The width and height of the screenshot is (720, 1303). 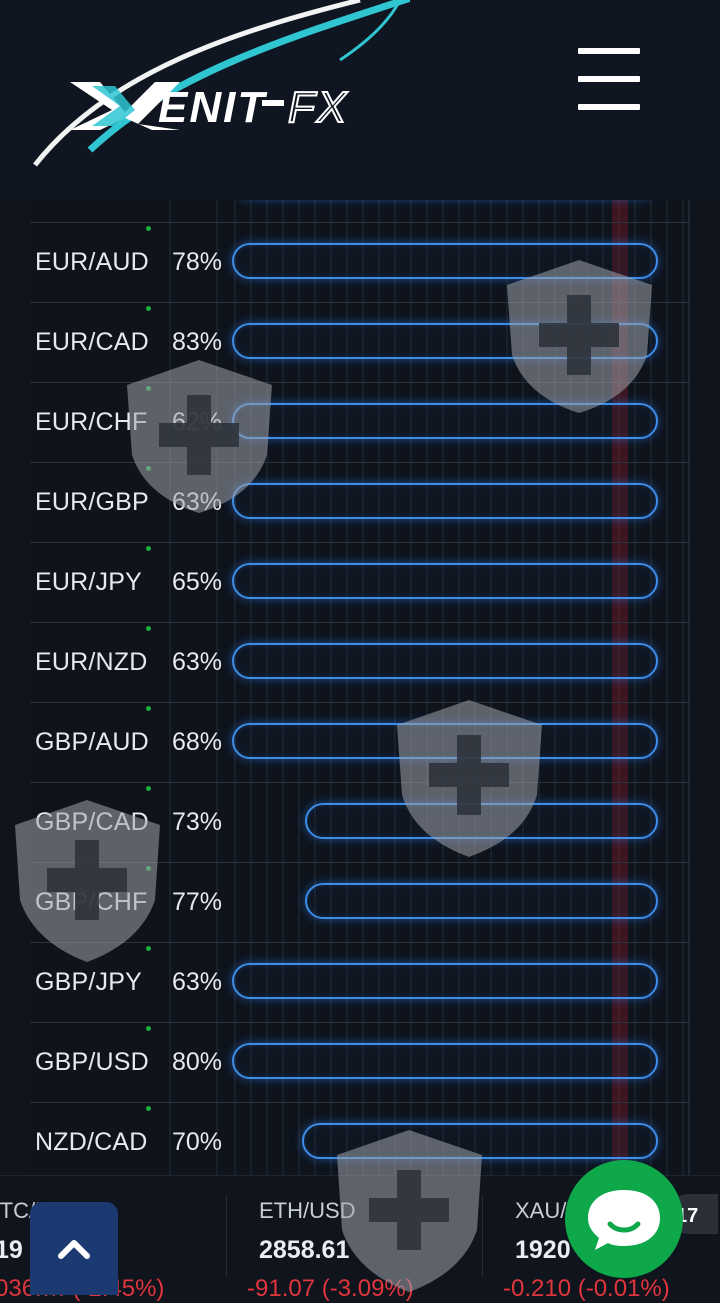 I want to click on pair-row: CHF/JPY67%, so click(x=360, y=211).